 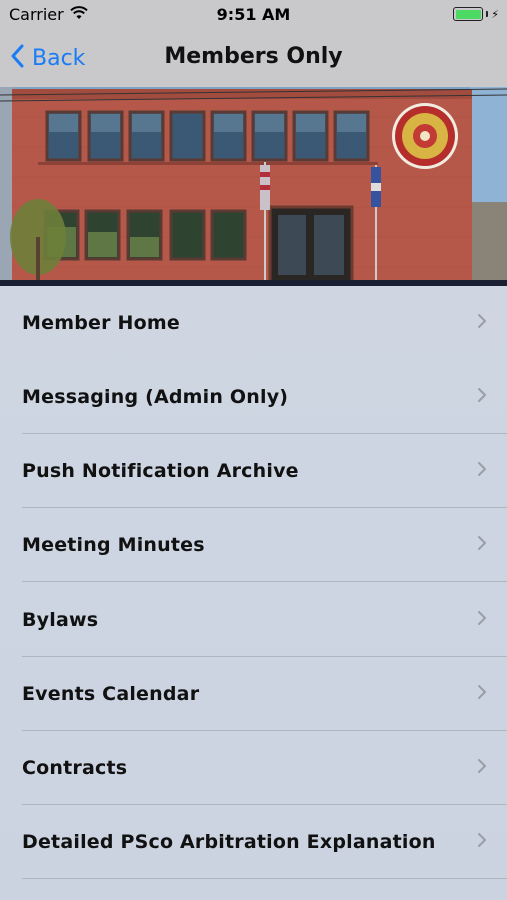 I want to click on menu-item-label: Contracts, so click(x=75, y=768).